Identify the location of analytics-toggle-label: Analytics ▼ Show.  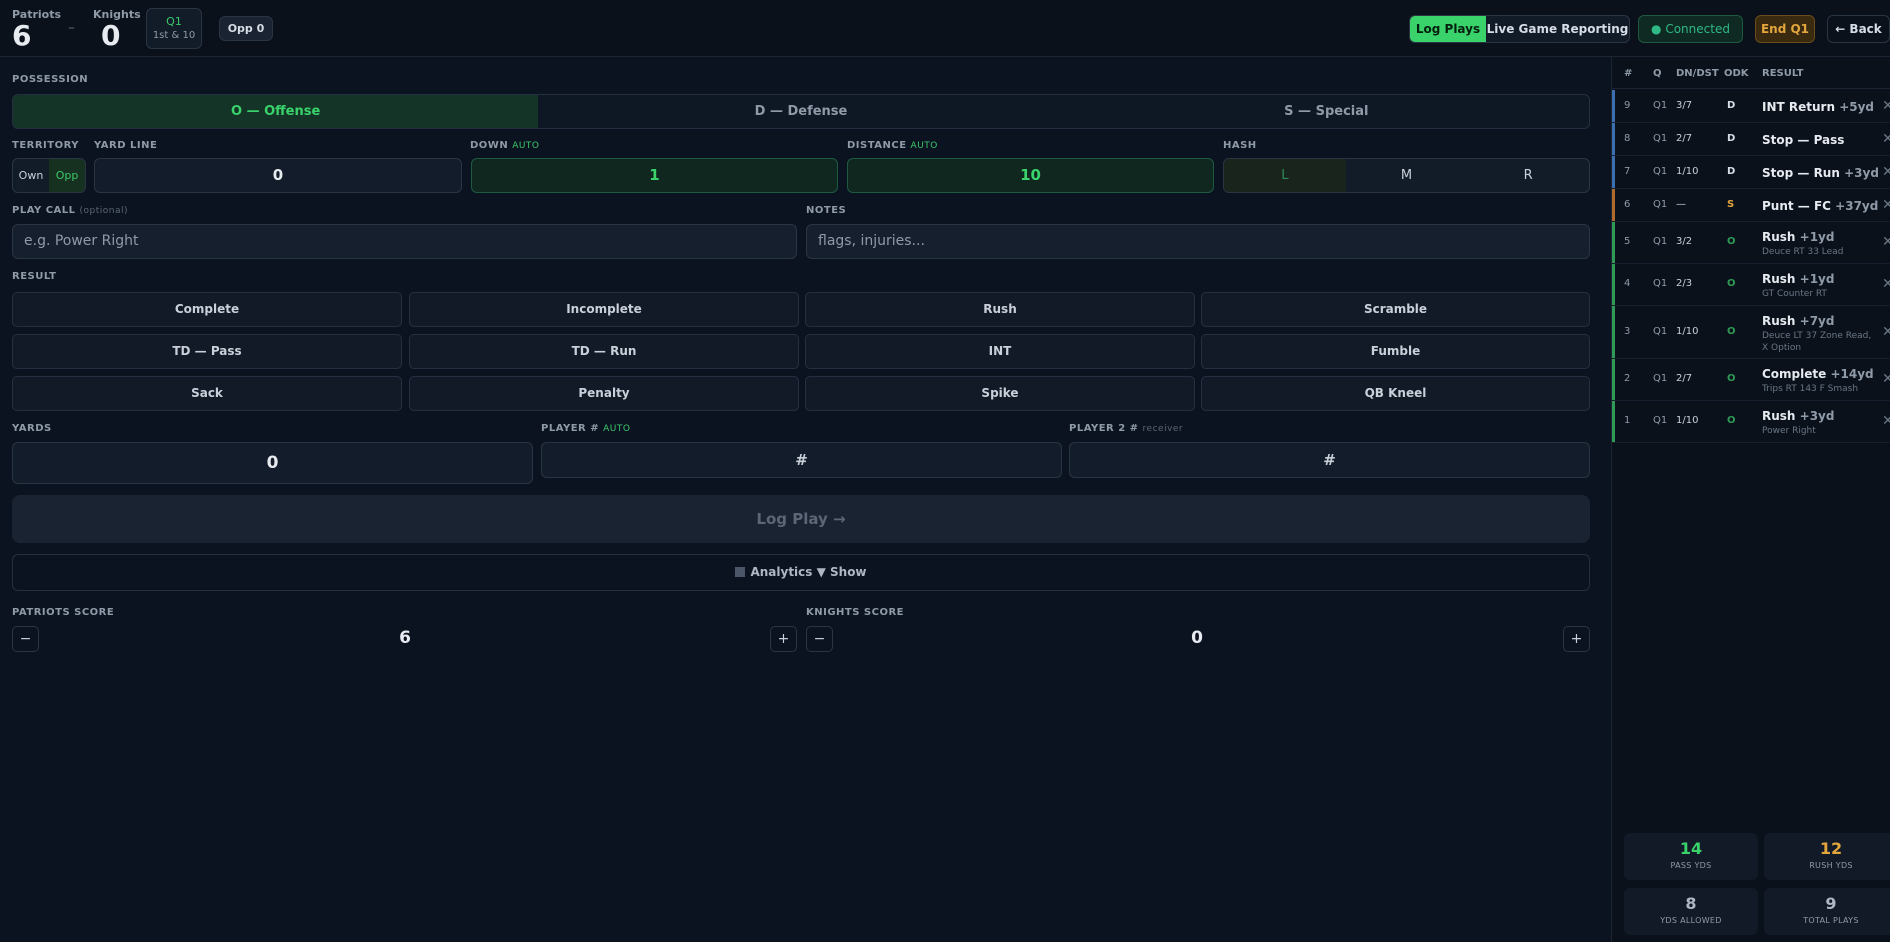
(808, 572).